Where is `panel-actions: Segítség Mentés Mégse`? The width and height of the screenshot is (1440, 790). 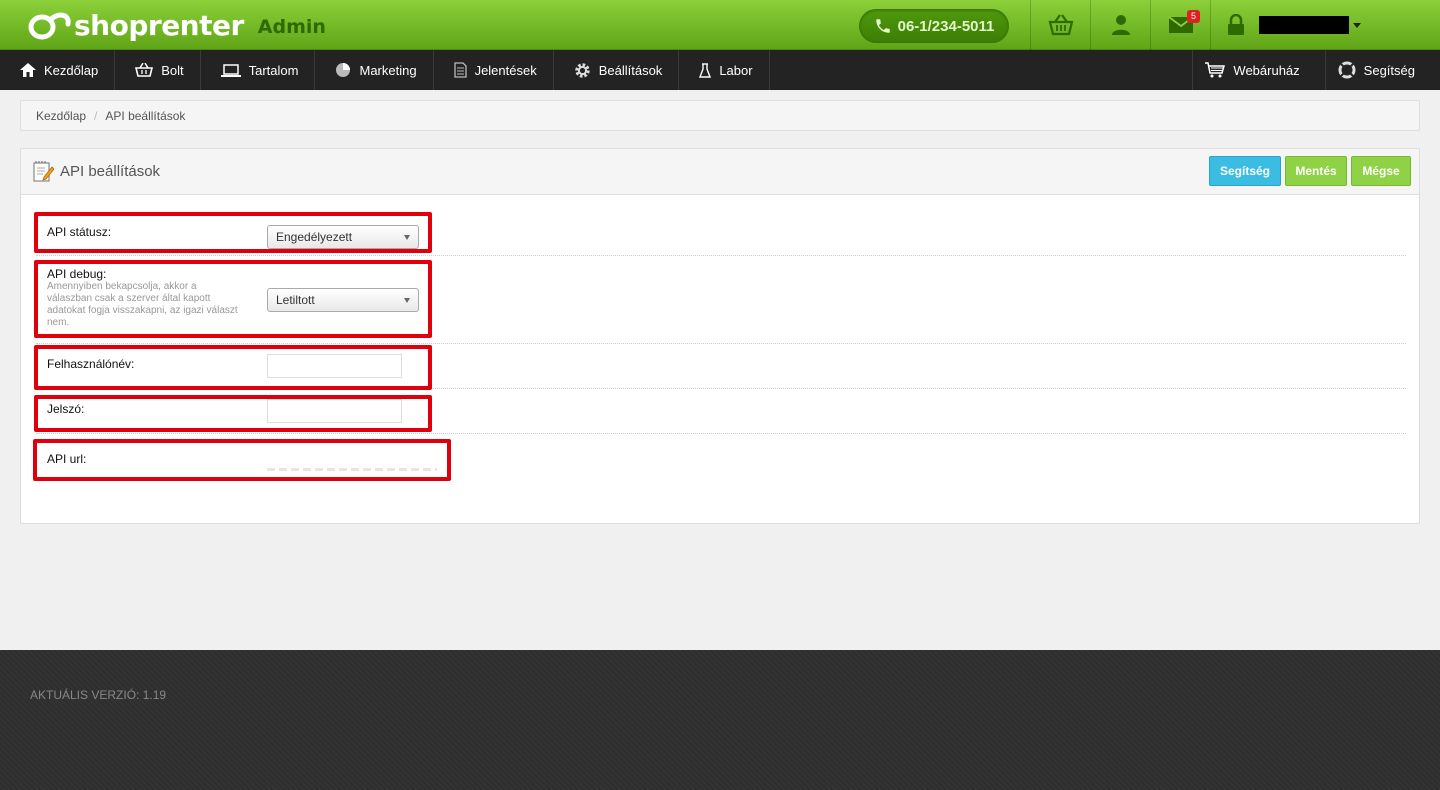
panel-actions: Segítség Mentés Mégse is located at coordinates (1310, 171).